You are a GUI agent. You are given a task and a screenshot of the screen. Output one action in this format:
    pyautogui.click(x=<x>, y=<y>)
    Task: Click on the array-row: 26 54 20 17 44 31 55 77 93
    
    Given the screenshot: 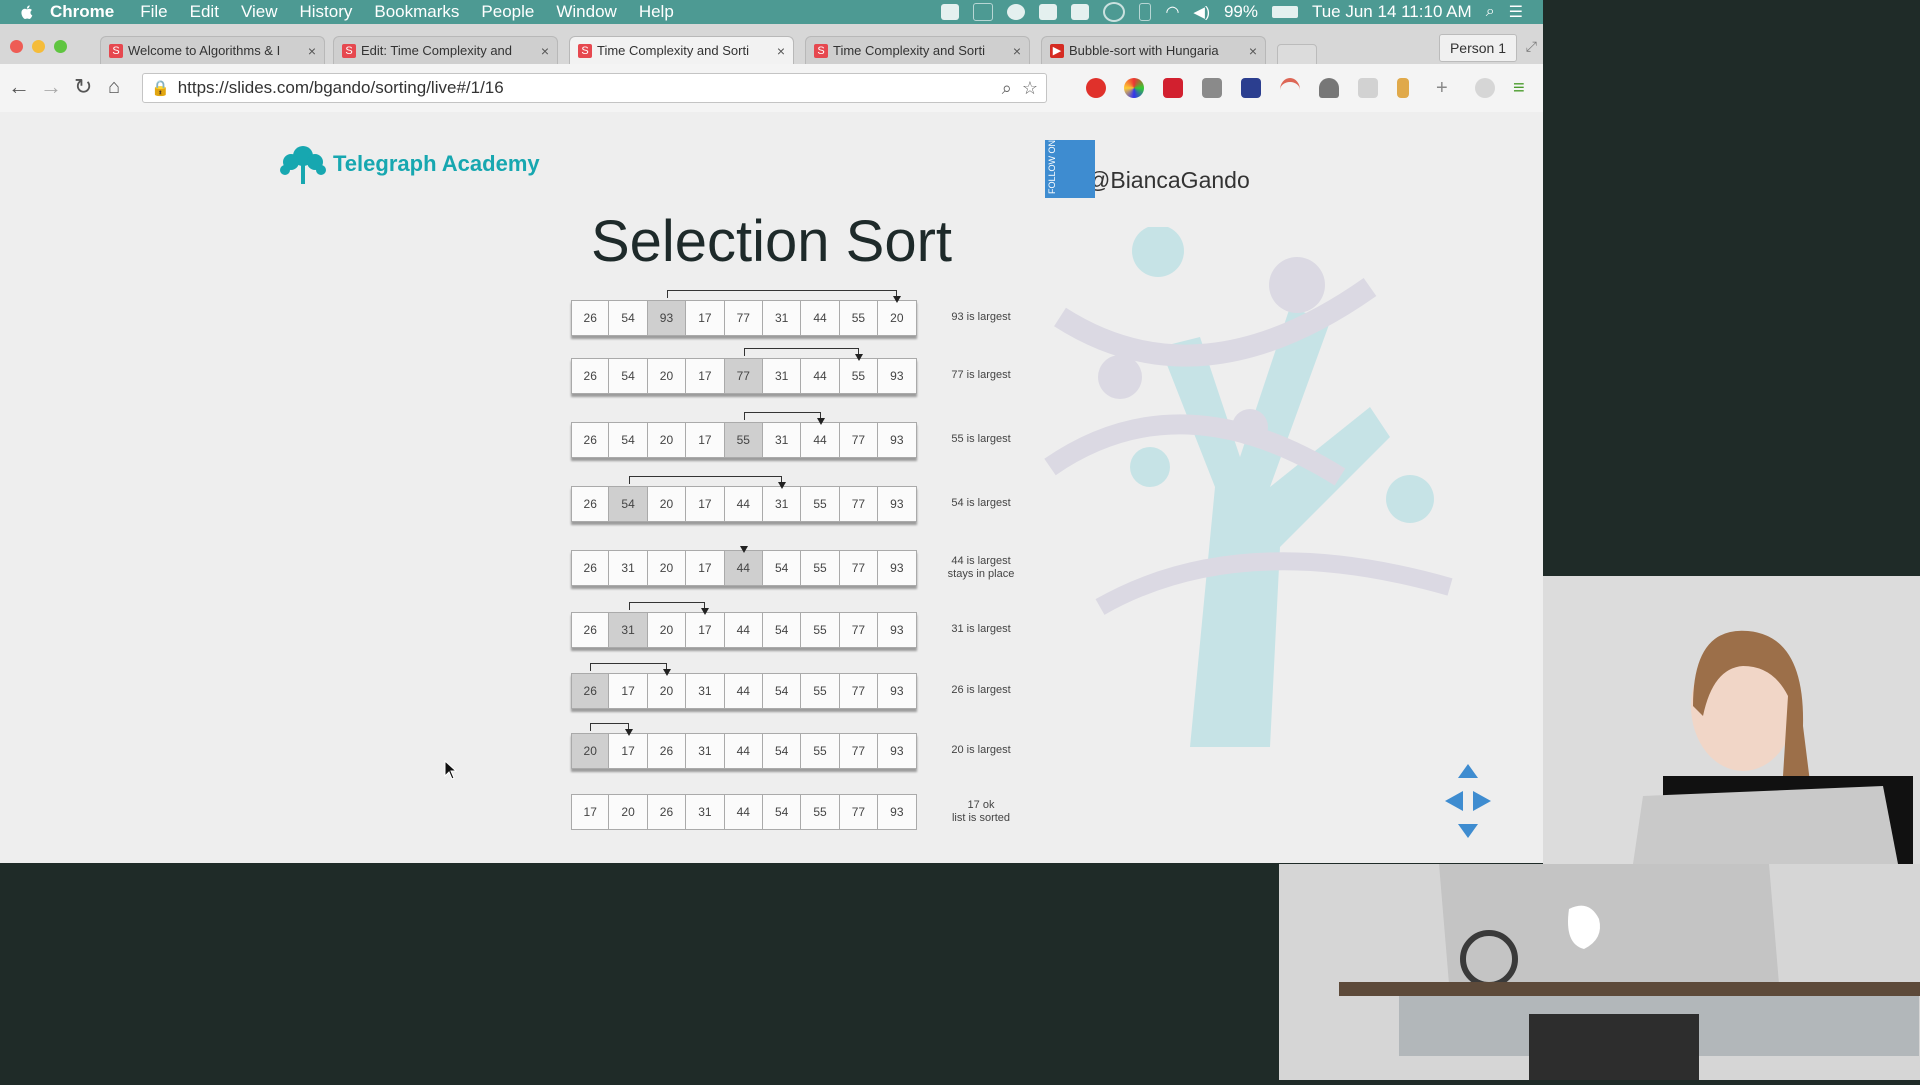 What is the action you would take?
    pyautogui.click(x=744, y=504)
    